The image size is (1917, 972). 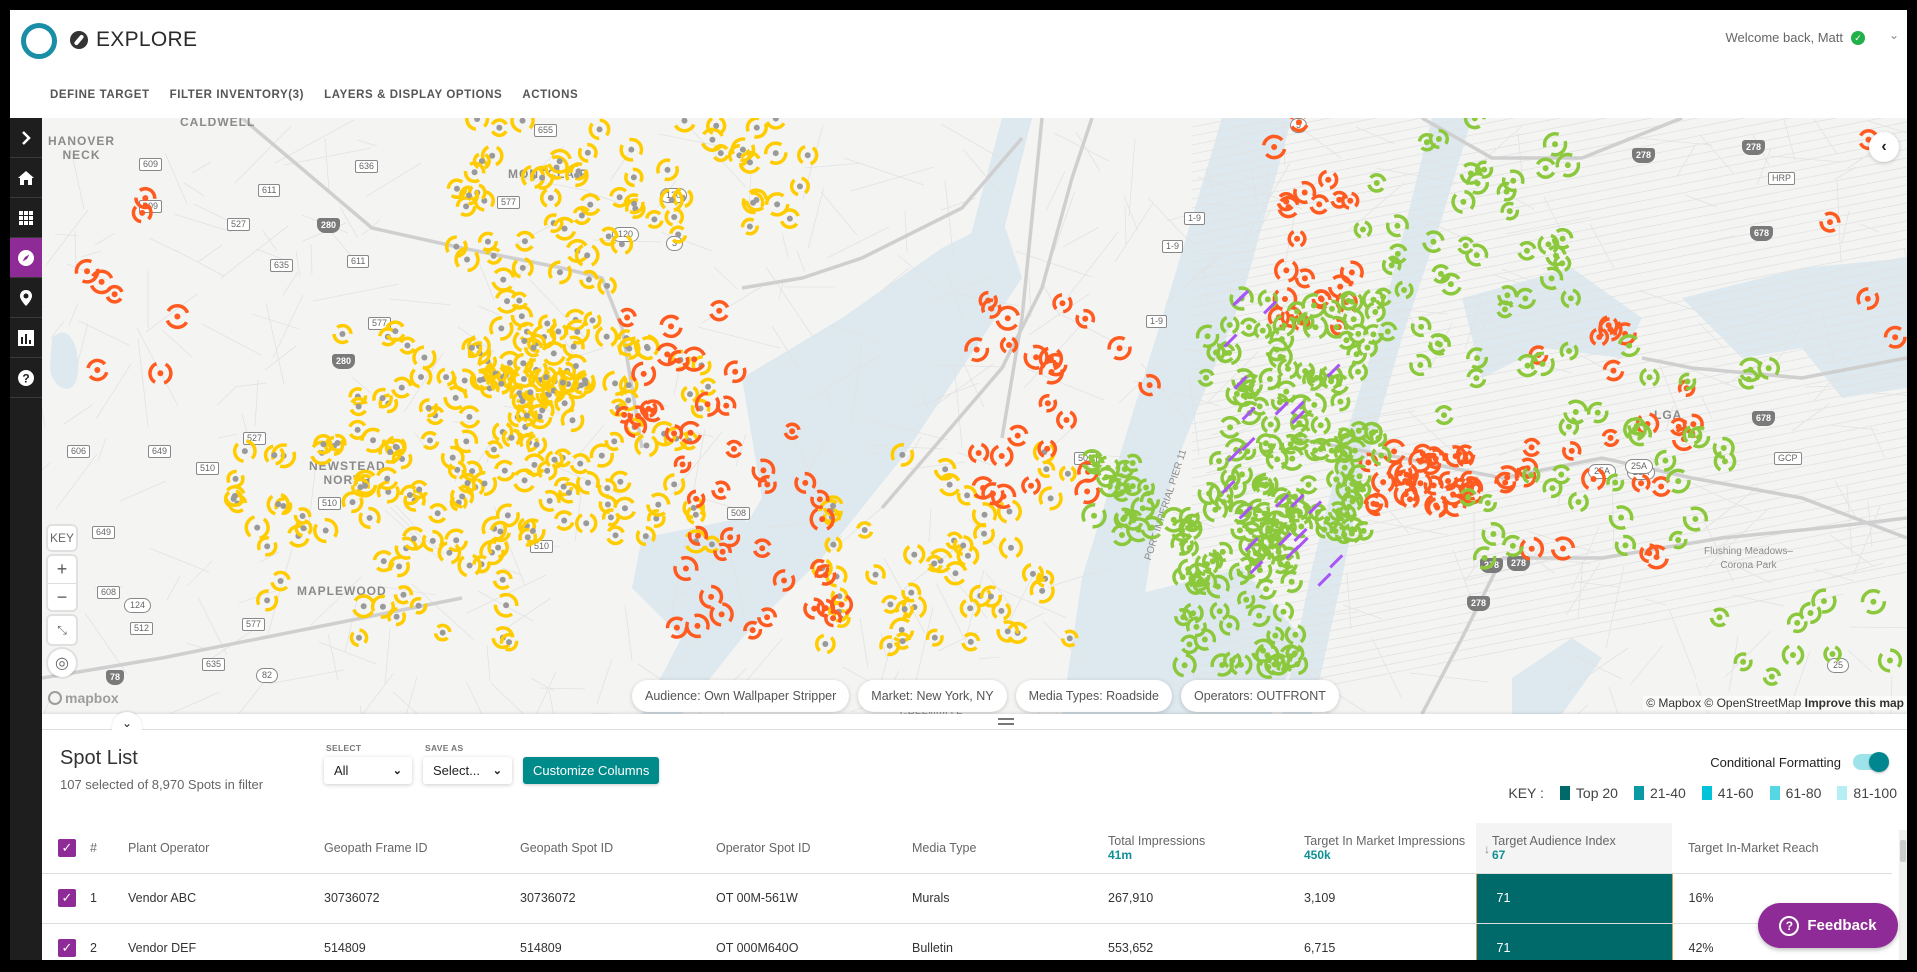 I want to click on select-all-checkbox: ✓, so click(x=67, y=847).